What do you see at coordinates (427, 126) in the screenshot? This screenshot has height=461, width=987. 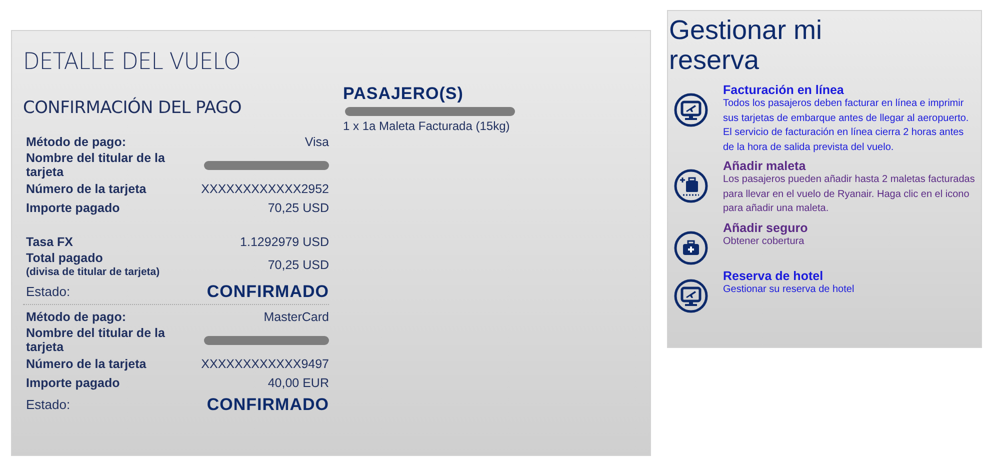 I see `passenger-item: 1 x 1a Maleta Facturada (15kg)` at bounding box center [427, 126].